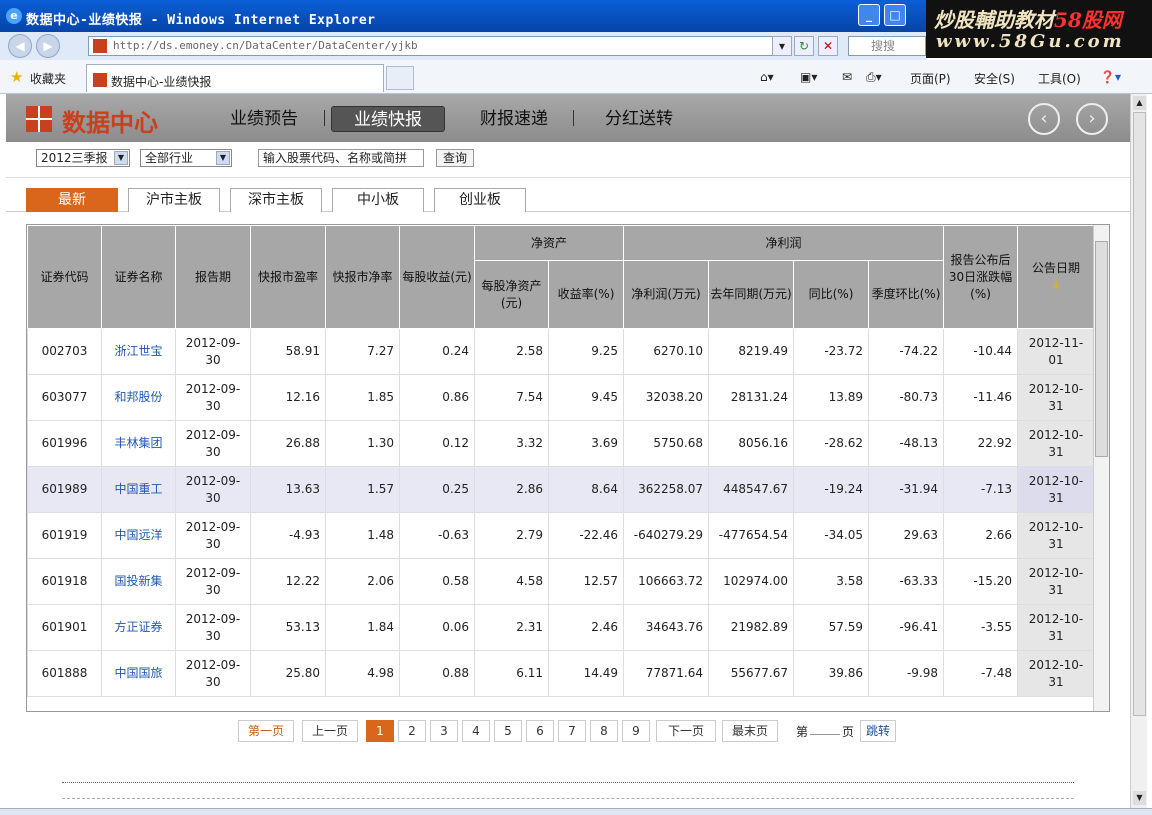 Image resolution: width=1152 pixels, height=815 pixels. I want to click on cell-name: 中国重工, so click(138, 489).